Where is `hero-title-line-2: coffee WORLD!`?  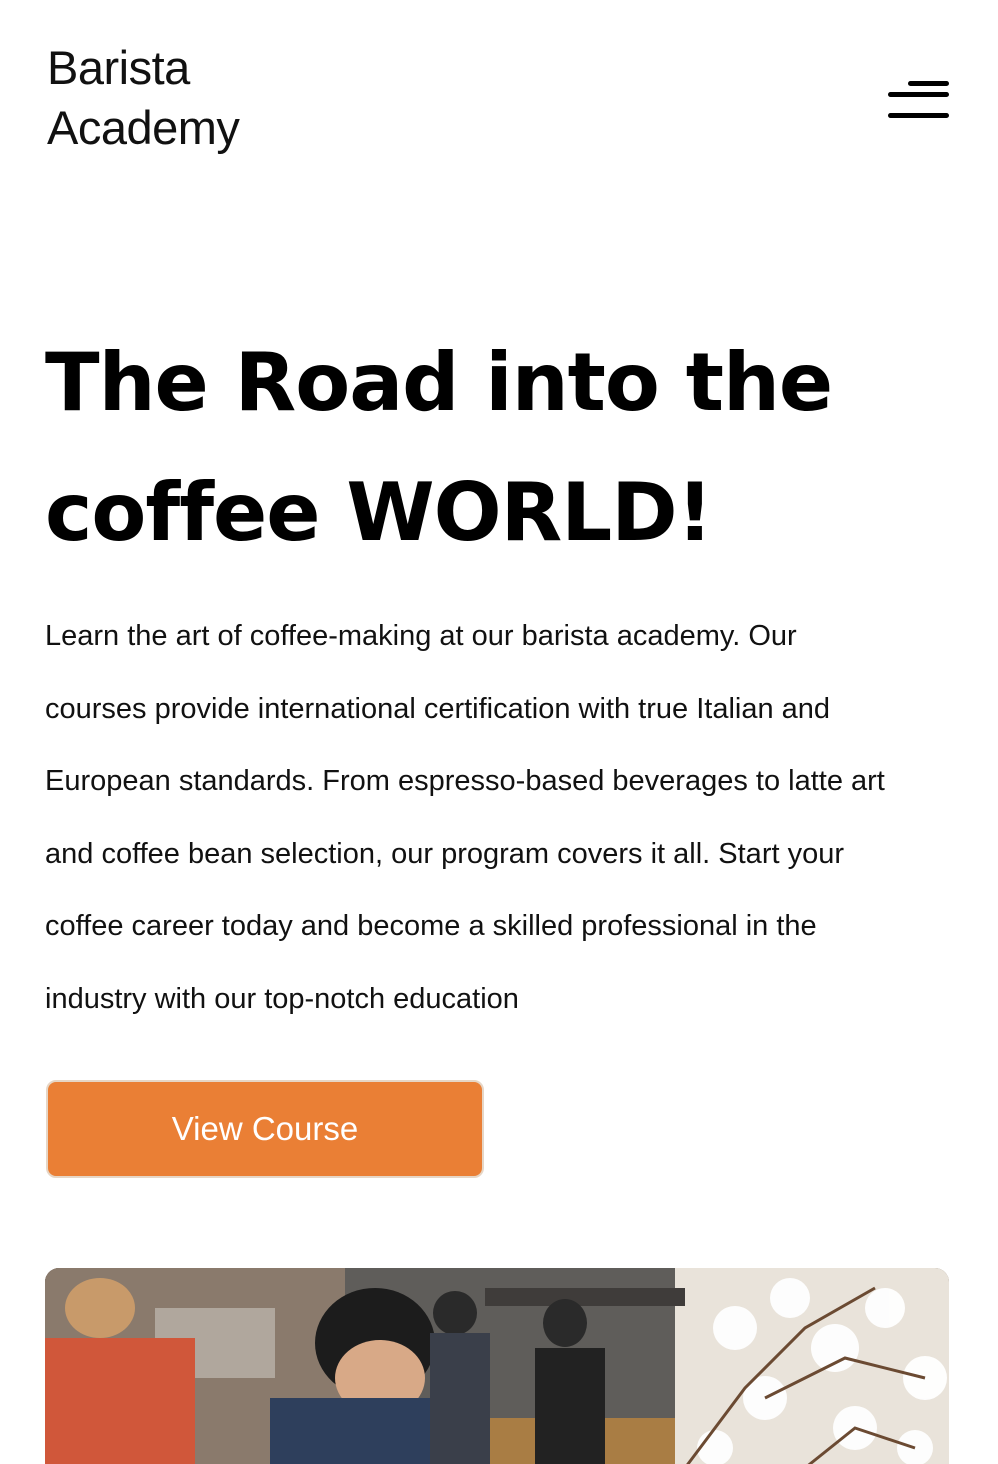 hero-title-line-2: coffee WORLD! is located at coordinates (379, 512).